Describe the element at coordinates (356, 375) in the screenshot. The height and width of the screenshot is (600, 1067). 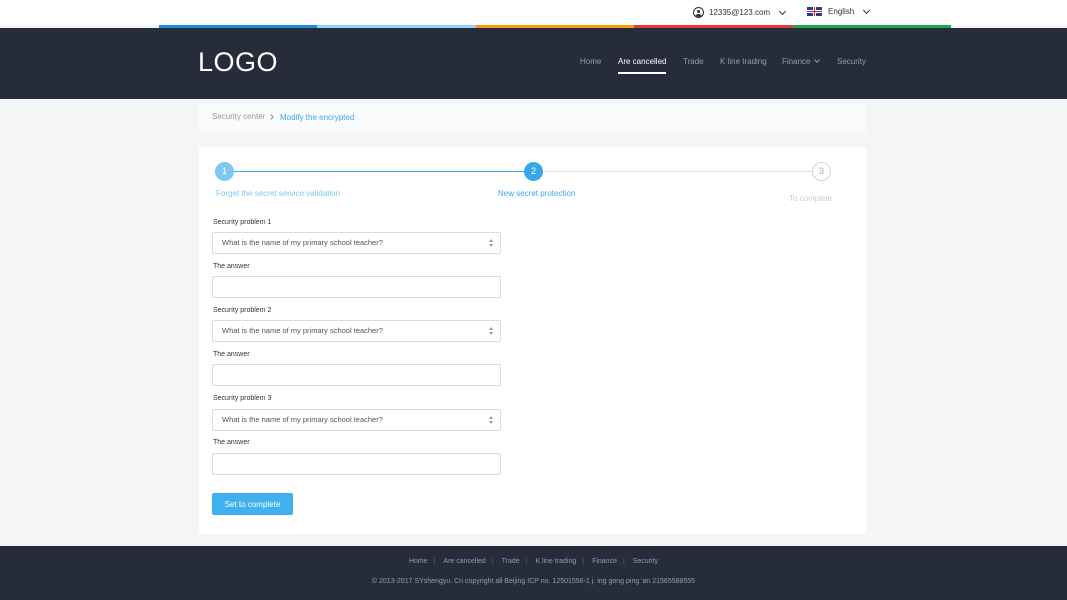
I see `answer-2-input` at that location.